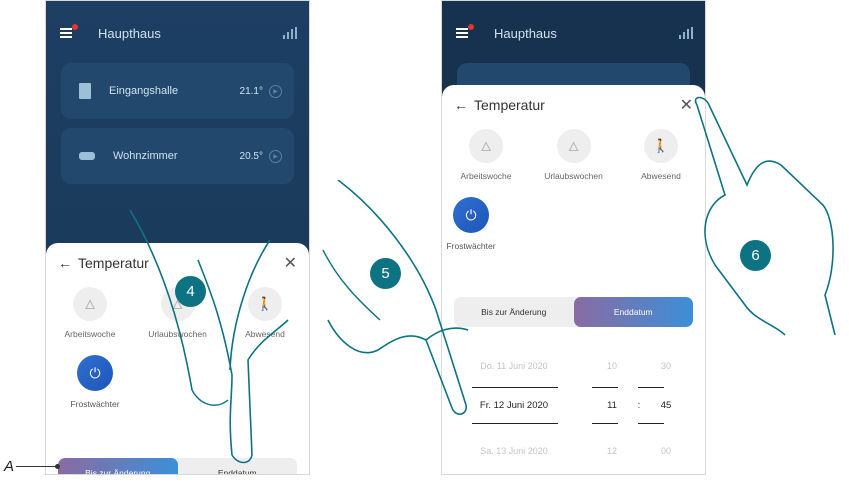 The height and width of the screenshot is (493, 849). I want to click on picker-date: Fr. 12 Juni 2020, so click(514, 405).